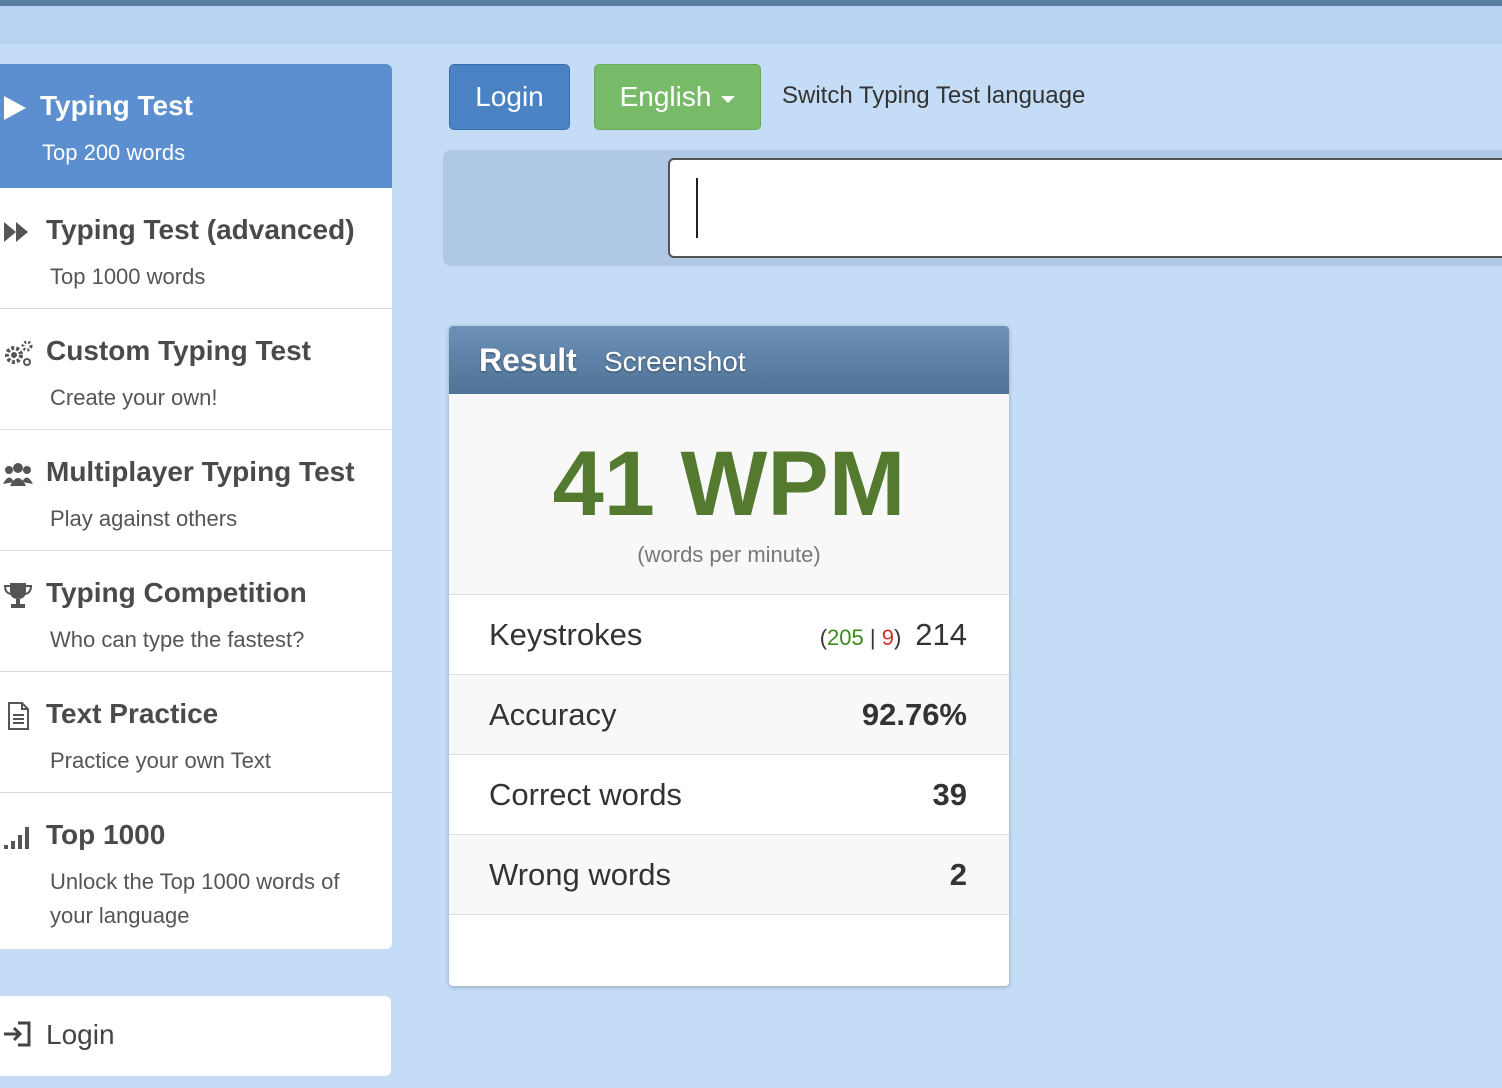  I want to click on sidebar-item-title: Custom Typing Test, so click(178, 350).